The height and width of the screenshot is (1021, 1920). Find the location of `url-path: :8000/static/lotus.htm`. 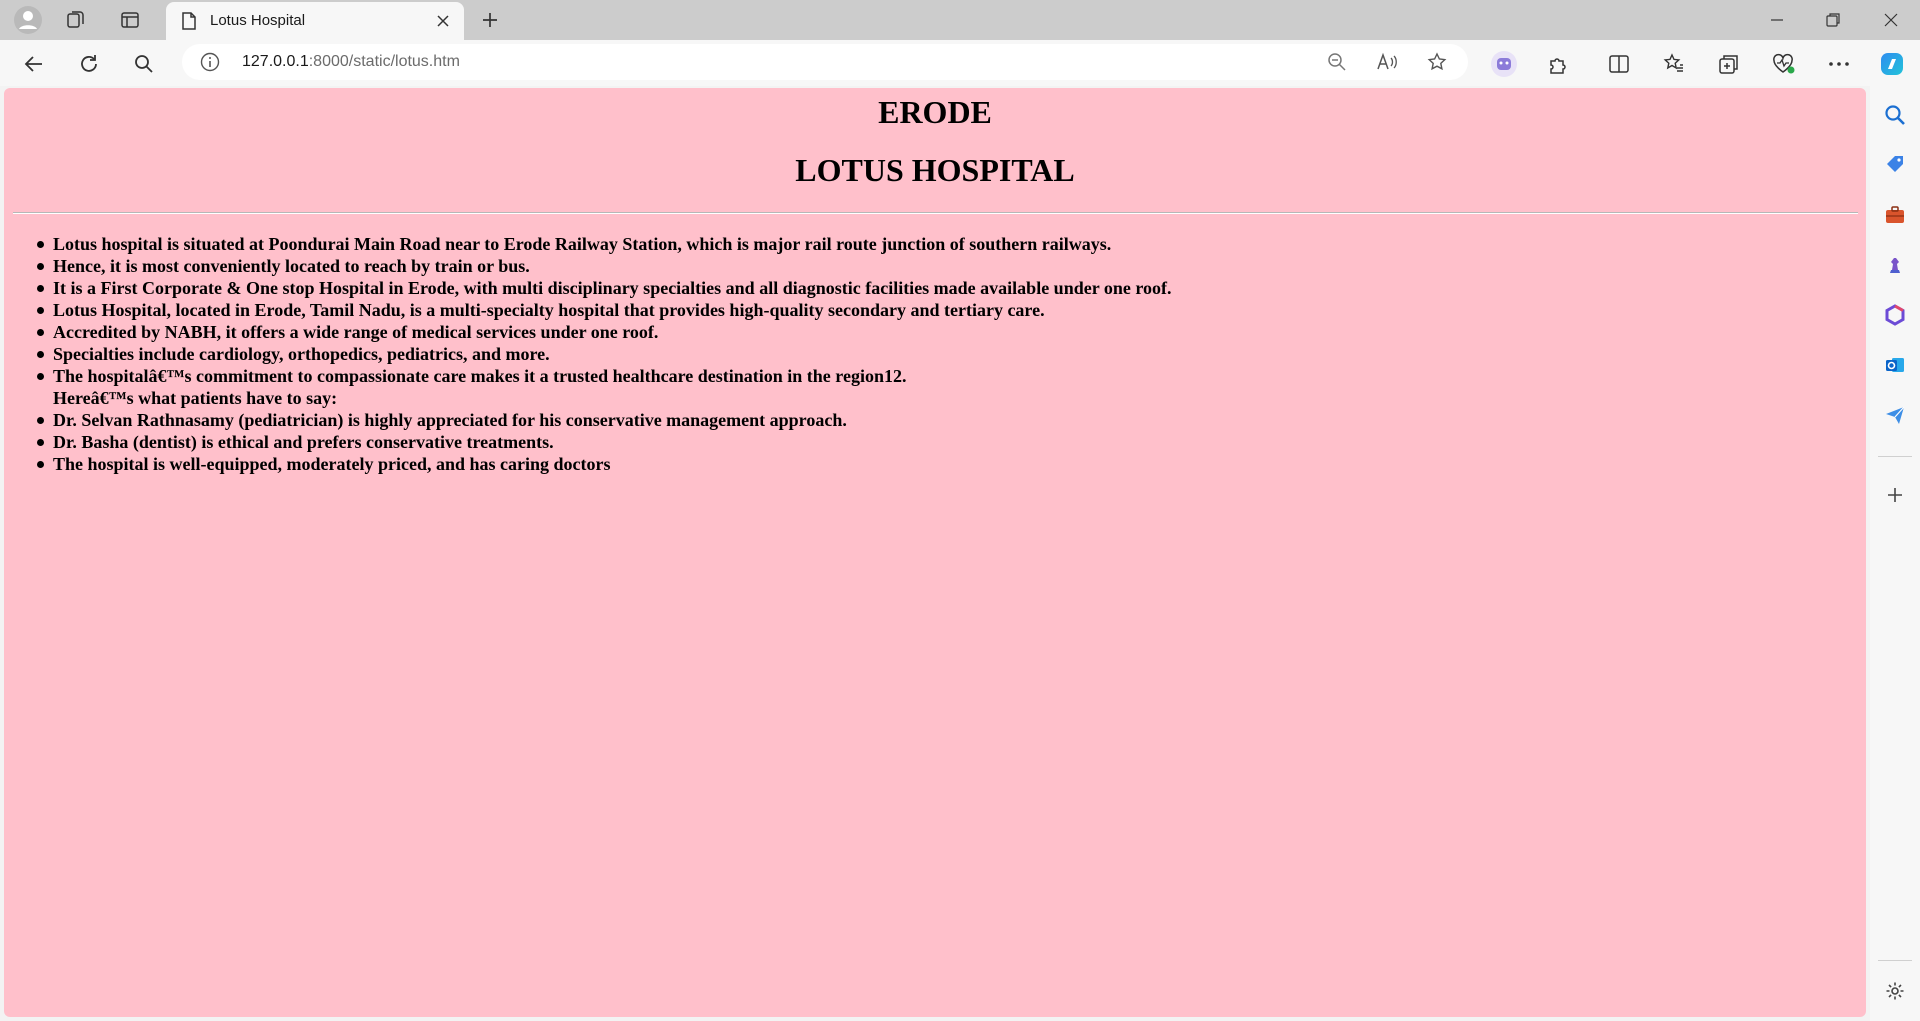

url-path: :8000/static/lotus.htm is located at coordinates (384, 61).